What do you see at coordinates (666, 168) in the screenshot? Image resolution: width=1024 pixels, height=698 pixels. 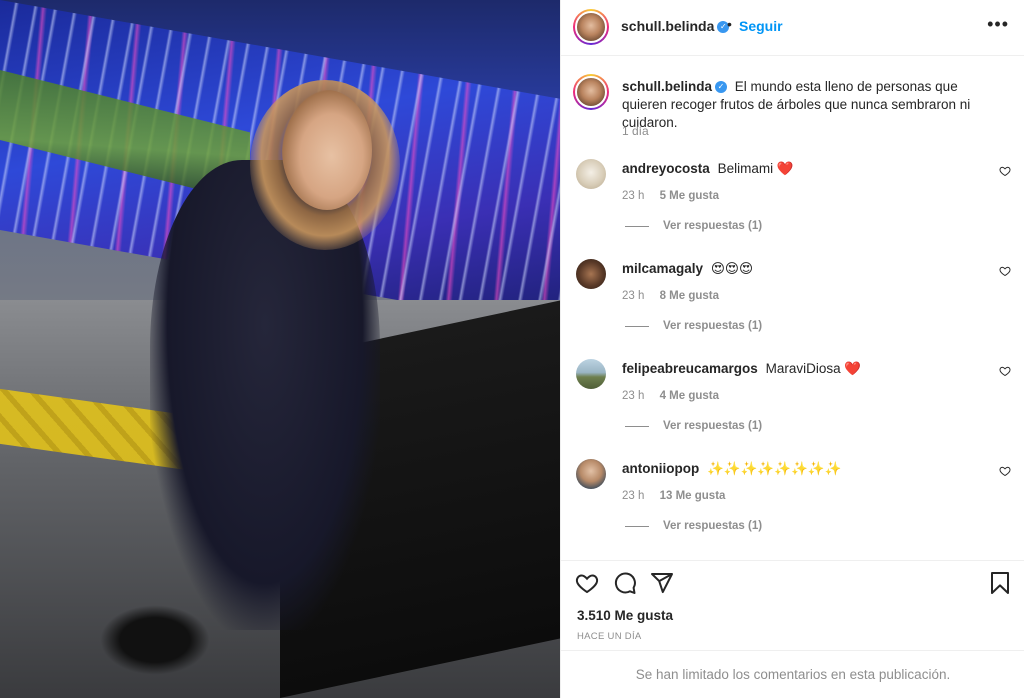 I see `commenter-username: andreyocosta` at bounding box center [666, 168].